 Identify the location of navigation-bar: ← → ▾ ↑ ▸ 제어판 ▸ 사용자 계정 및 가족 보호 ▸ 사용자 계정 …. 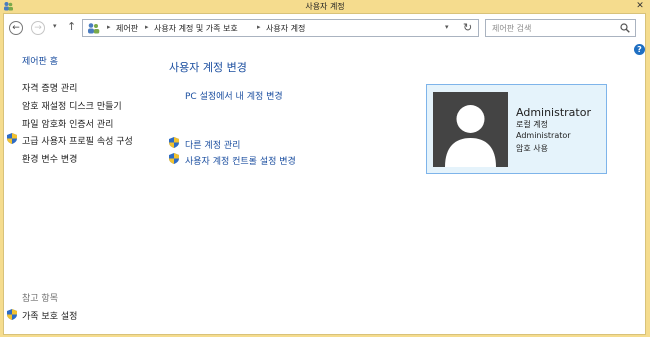
(324, 28).